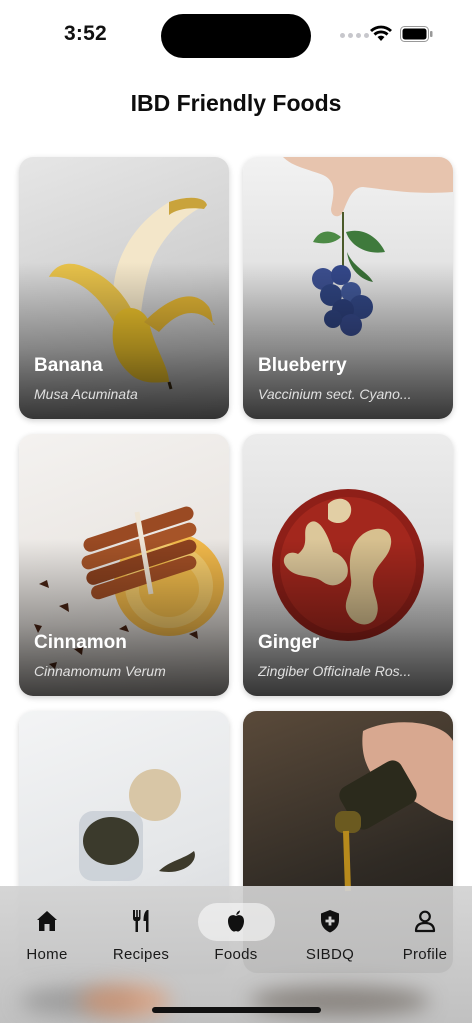 This screenshot has width=472, height=1023. What do you see at coordinates (85, 33) in the screenshot?
I see `status-time: 3:52` at bounding box center [85, 33].